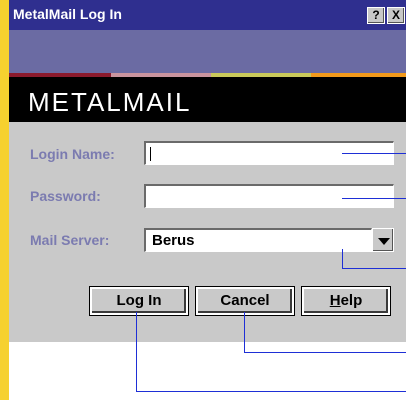 The height and width of the screenshot is (400, 406). Describe the element at coordinates (67, 14) in the screenshot. I see `window-title: MetalMail Log In` at that location.